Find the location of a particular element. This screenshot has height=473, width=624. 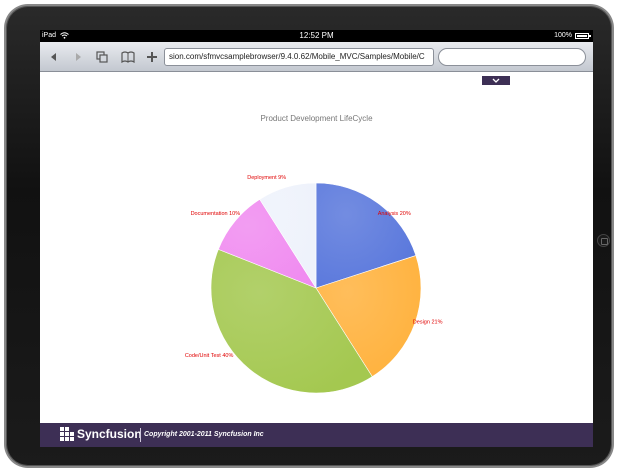

copyright-text: Copyright 2001-2011 Syncfusion Inc is located at coordinates (204, 434).